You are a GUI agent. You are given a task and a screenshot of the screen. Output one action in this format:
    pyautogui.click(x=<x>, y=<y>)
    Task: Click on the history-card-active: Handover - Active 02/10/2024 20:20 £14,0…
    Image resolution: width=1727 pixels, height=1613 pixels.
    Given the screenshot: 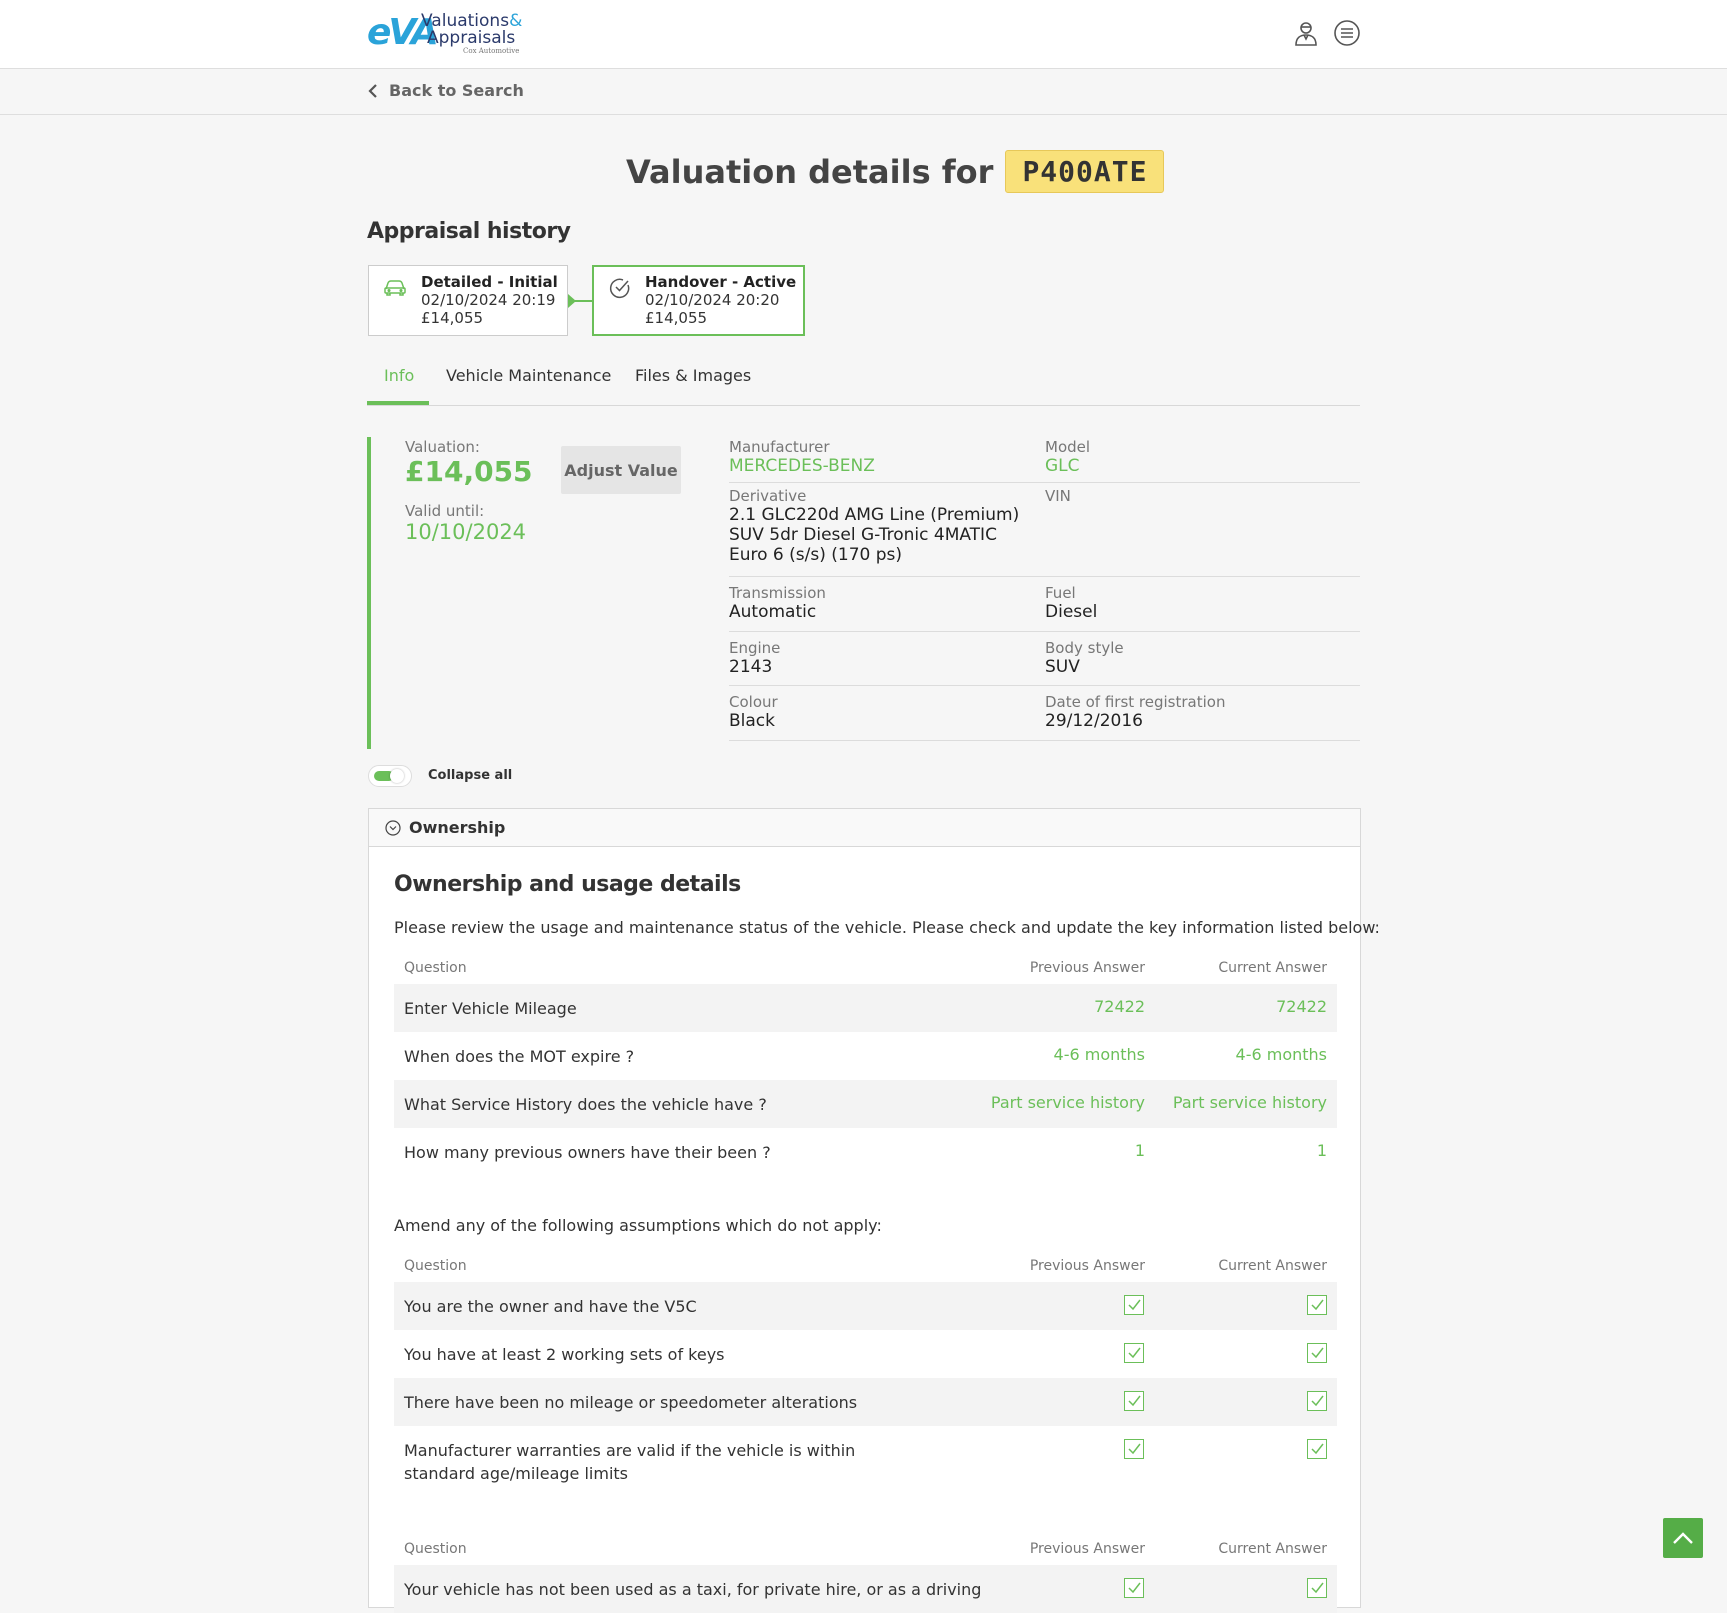 What is the action you would take?
    pyautogui.click(x=698, y=300)
    